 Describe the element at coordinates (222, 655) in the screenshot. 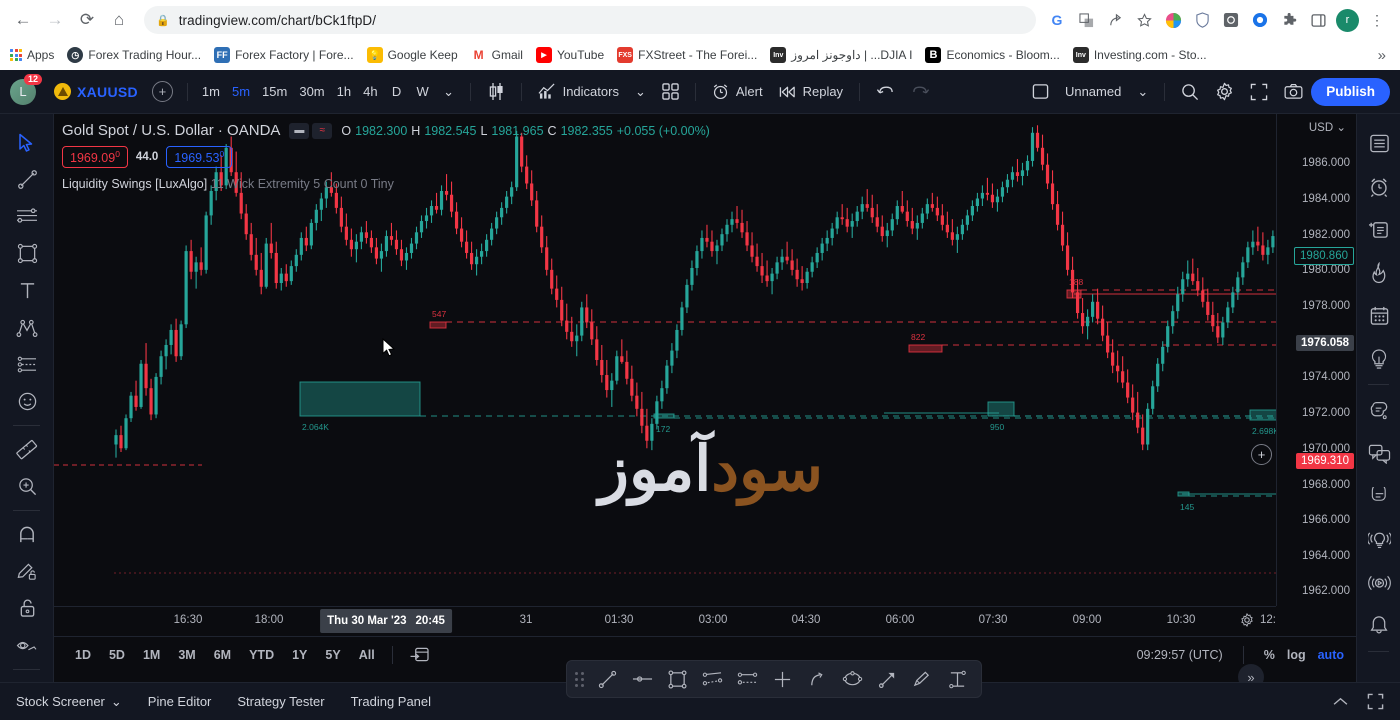

I see `range-6m: 6M` at that location.